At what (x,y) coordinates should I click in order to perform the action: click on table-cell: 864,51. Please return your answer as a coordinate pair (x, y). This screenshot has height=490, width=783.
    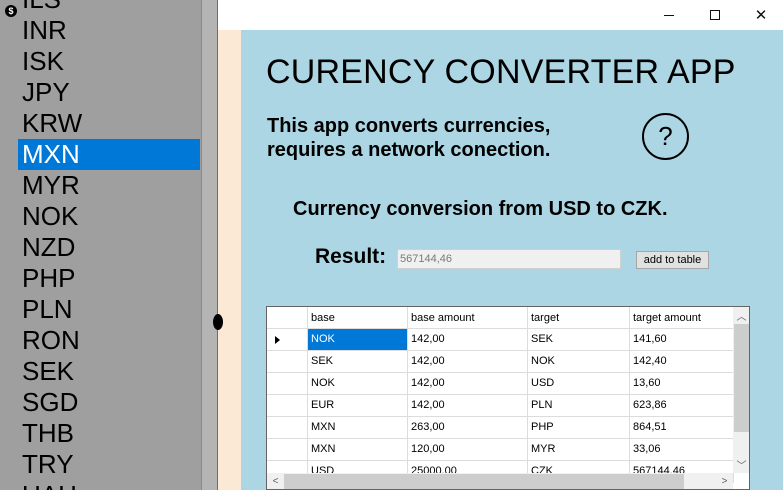
    Looking at the image, I should click on (682, 428).